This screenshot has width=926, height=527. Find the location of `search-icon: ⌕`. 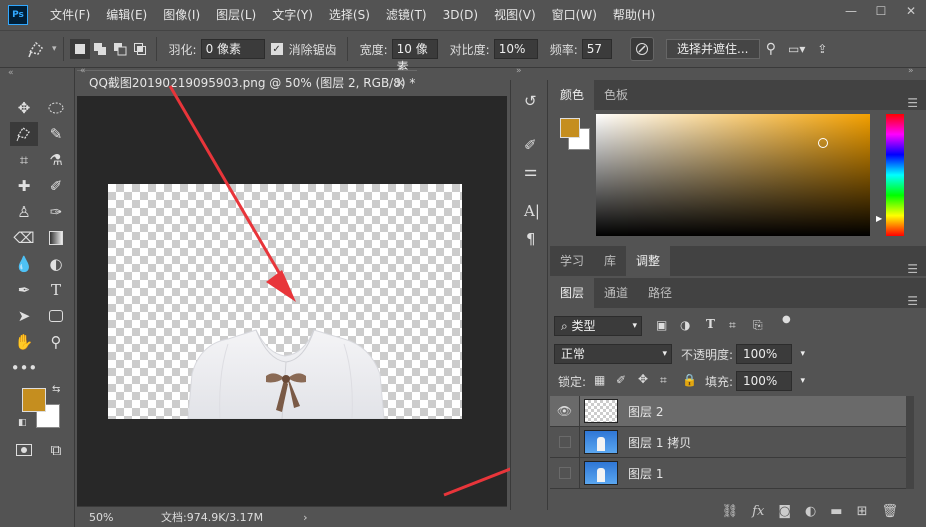

search-icon: ⌕ is located at coordinates (566, 326).